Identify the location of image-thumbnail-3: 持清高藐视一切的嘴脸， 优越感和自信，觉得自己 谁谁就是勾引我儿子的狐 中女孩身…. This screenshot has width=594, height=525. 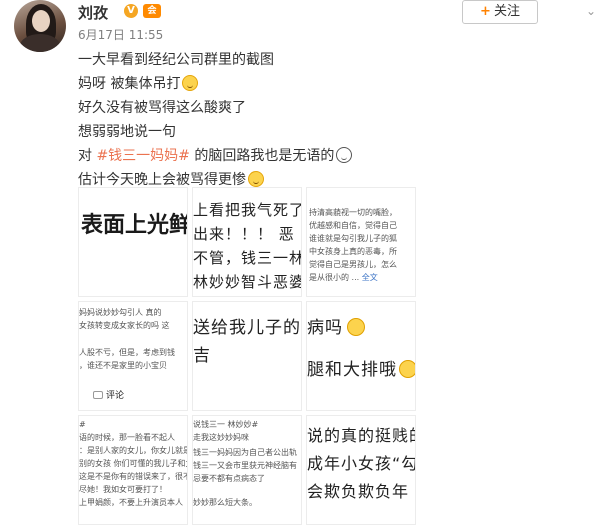
(361, 242).